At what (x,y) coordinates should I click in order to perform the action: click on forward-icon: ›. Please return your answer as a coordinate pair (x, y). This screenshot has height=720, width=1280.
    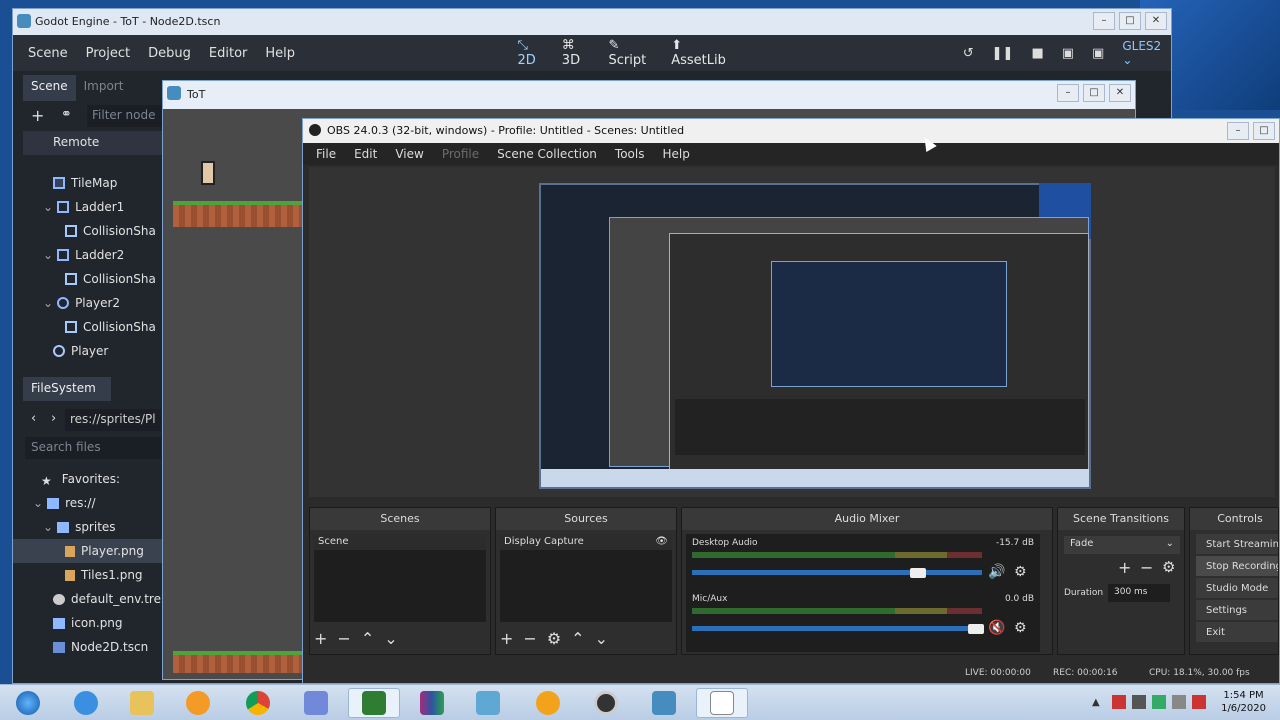
    Looking at the image, I should click on (53, 418).